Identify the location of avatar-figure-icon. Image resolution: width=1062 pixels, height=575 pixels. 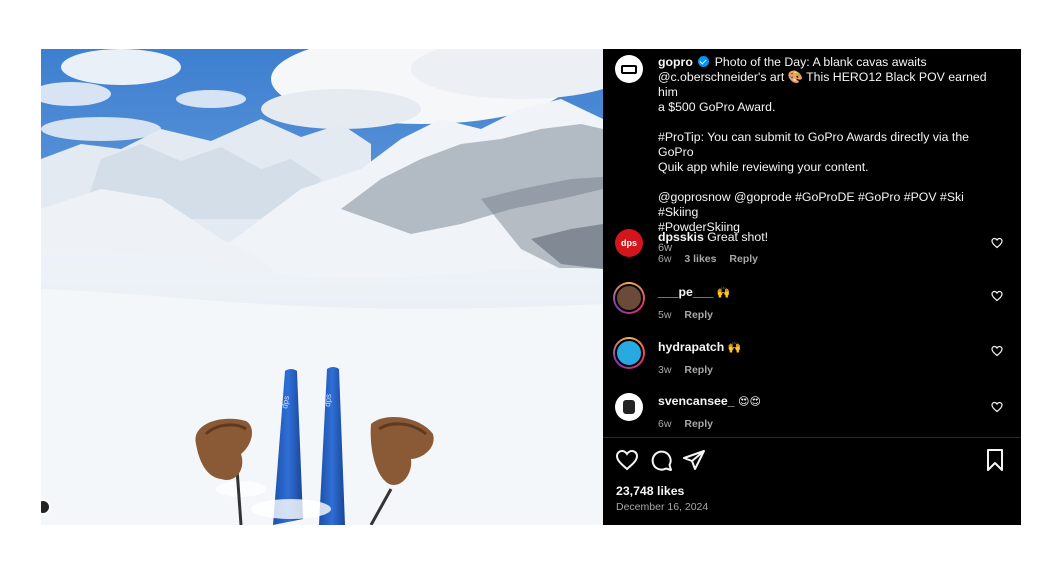
(629, 407).